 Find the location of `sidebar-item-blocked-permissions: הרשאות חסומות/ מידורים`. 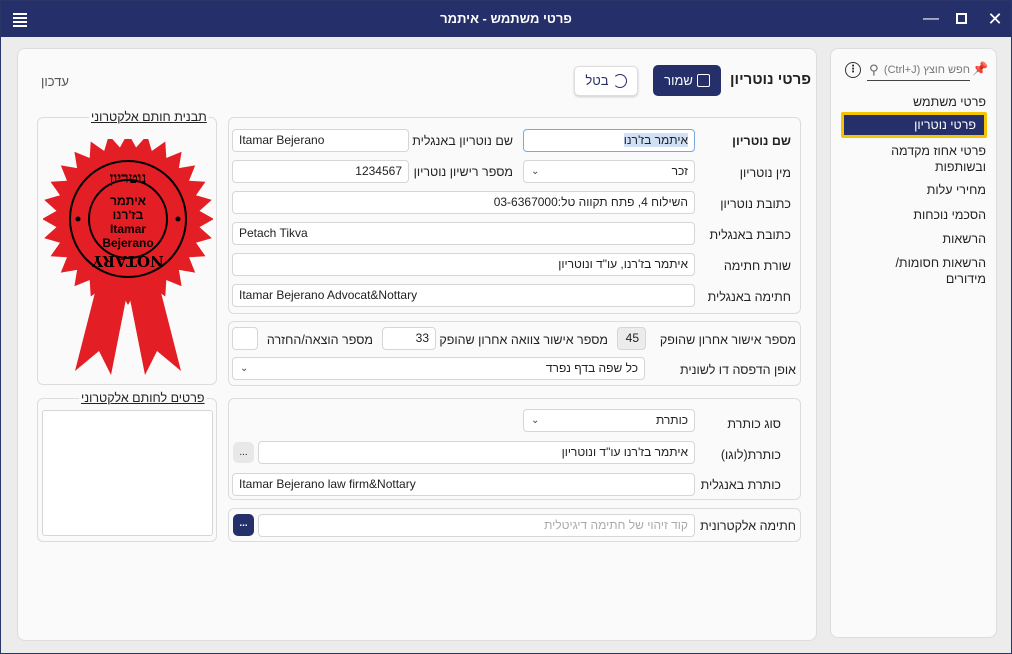

sidebar-item-blocked-permissions: הרשאות חסומות/ מידורים is located at coordinates (926, 271).